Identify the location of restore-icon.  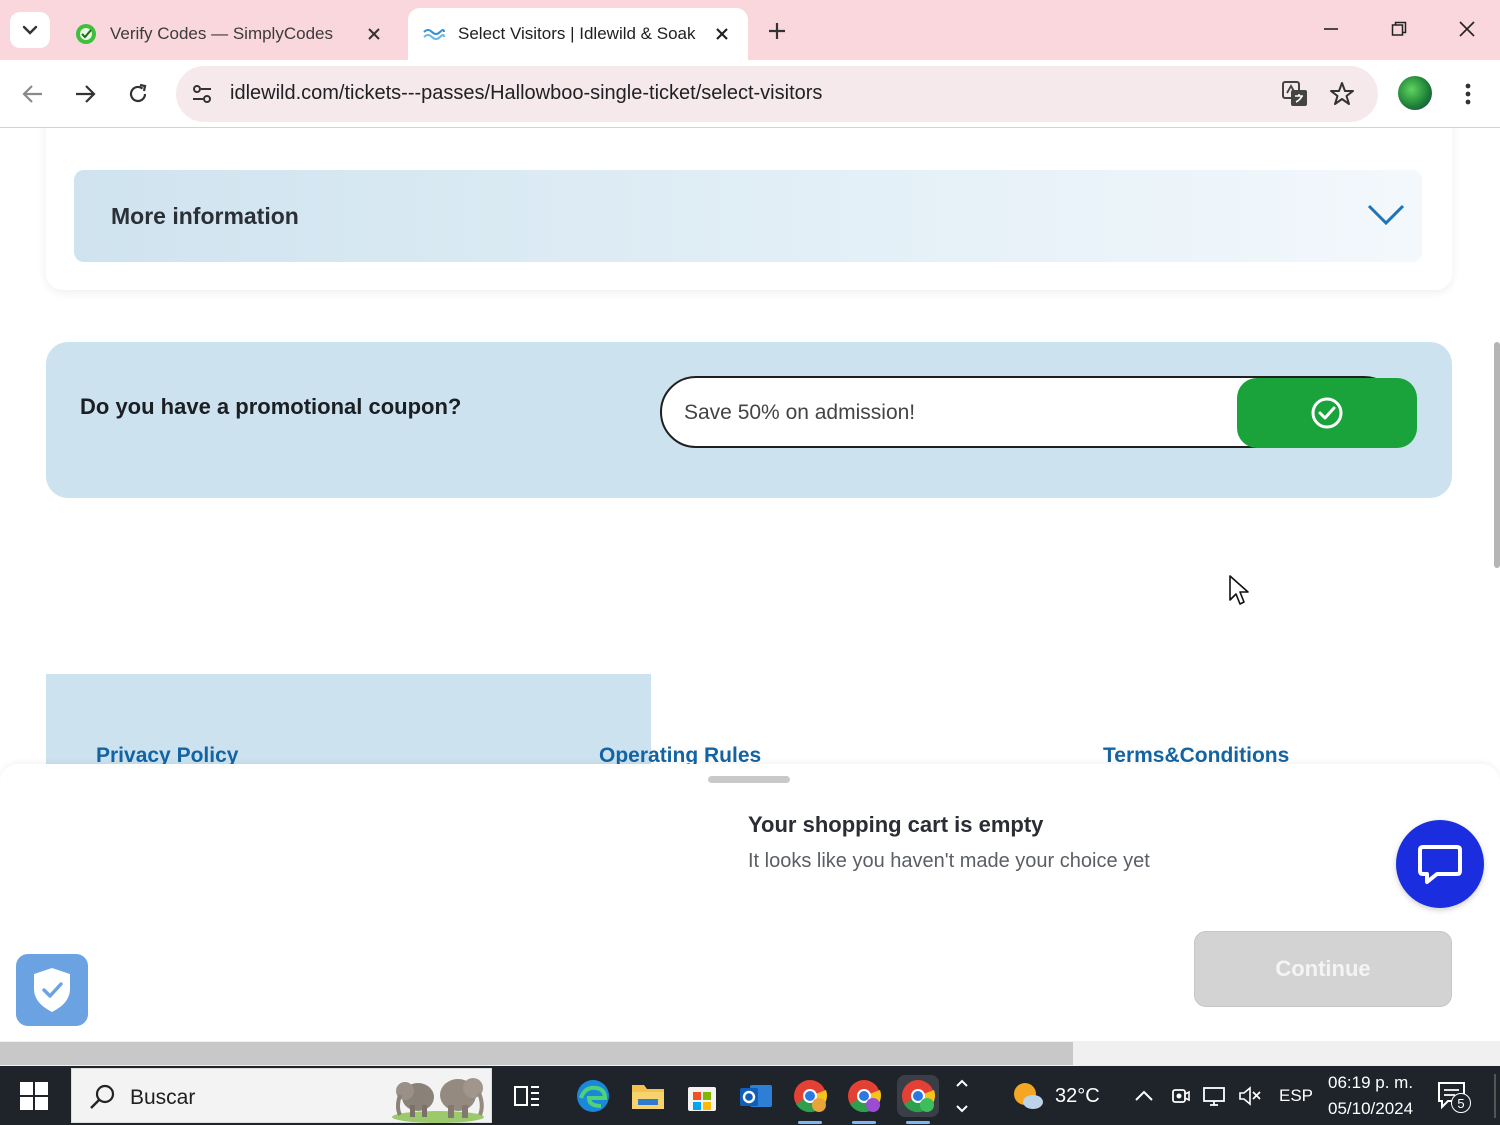
(1399, 28).